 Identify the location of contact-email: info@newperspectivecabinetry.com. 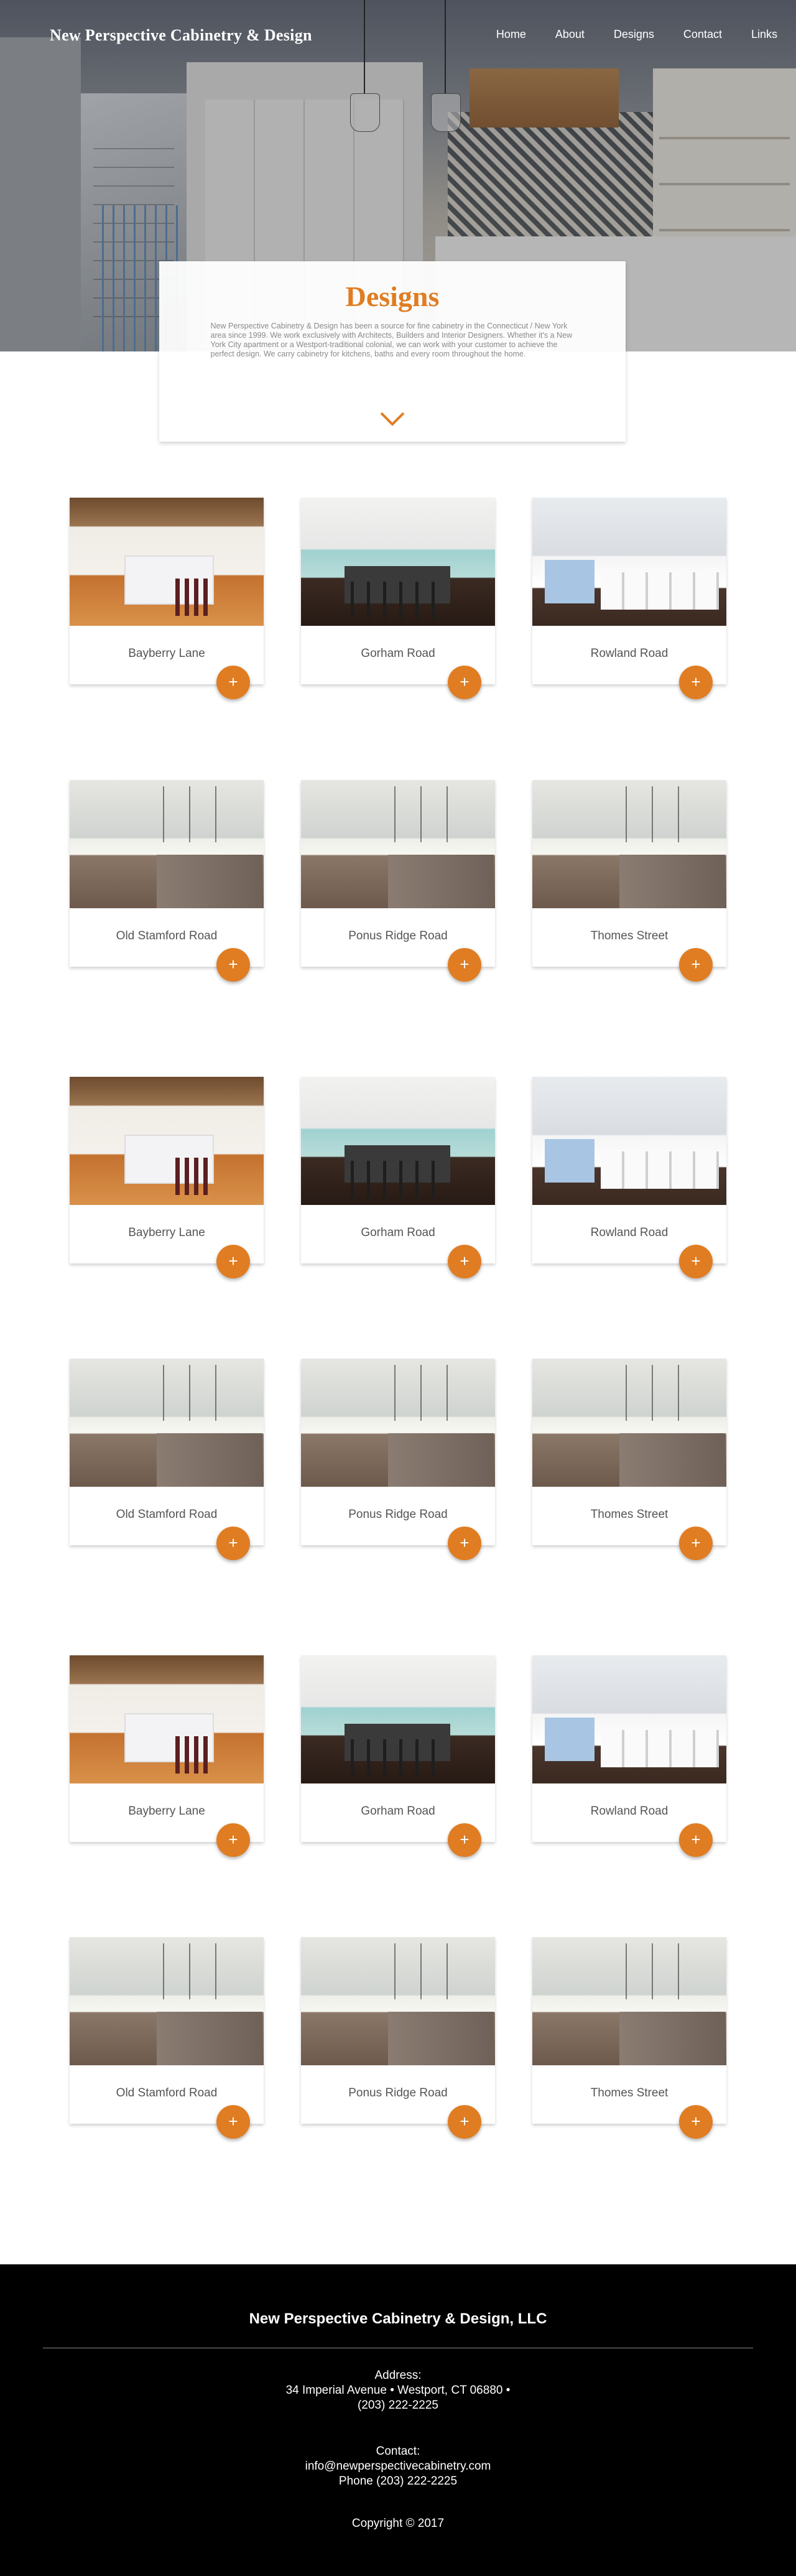
(398, 2466).